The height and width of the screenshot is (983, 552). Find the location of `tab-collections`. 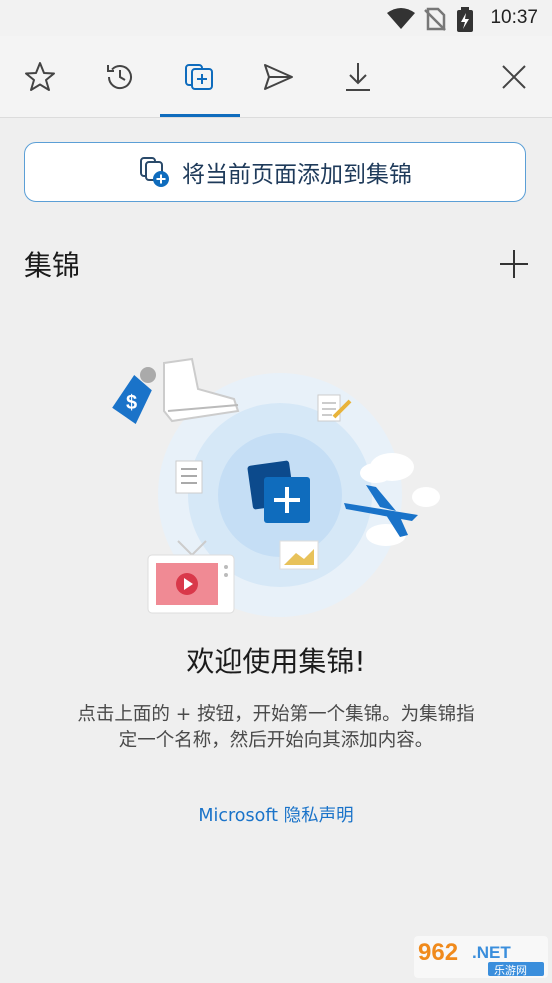

tab-collections is located at coordinates (200, 76).